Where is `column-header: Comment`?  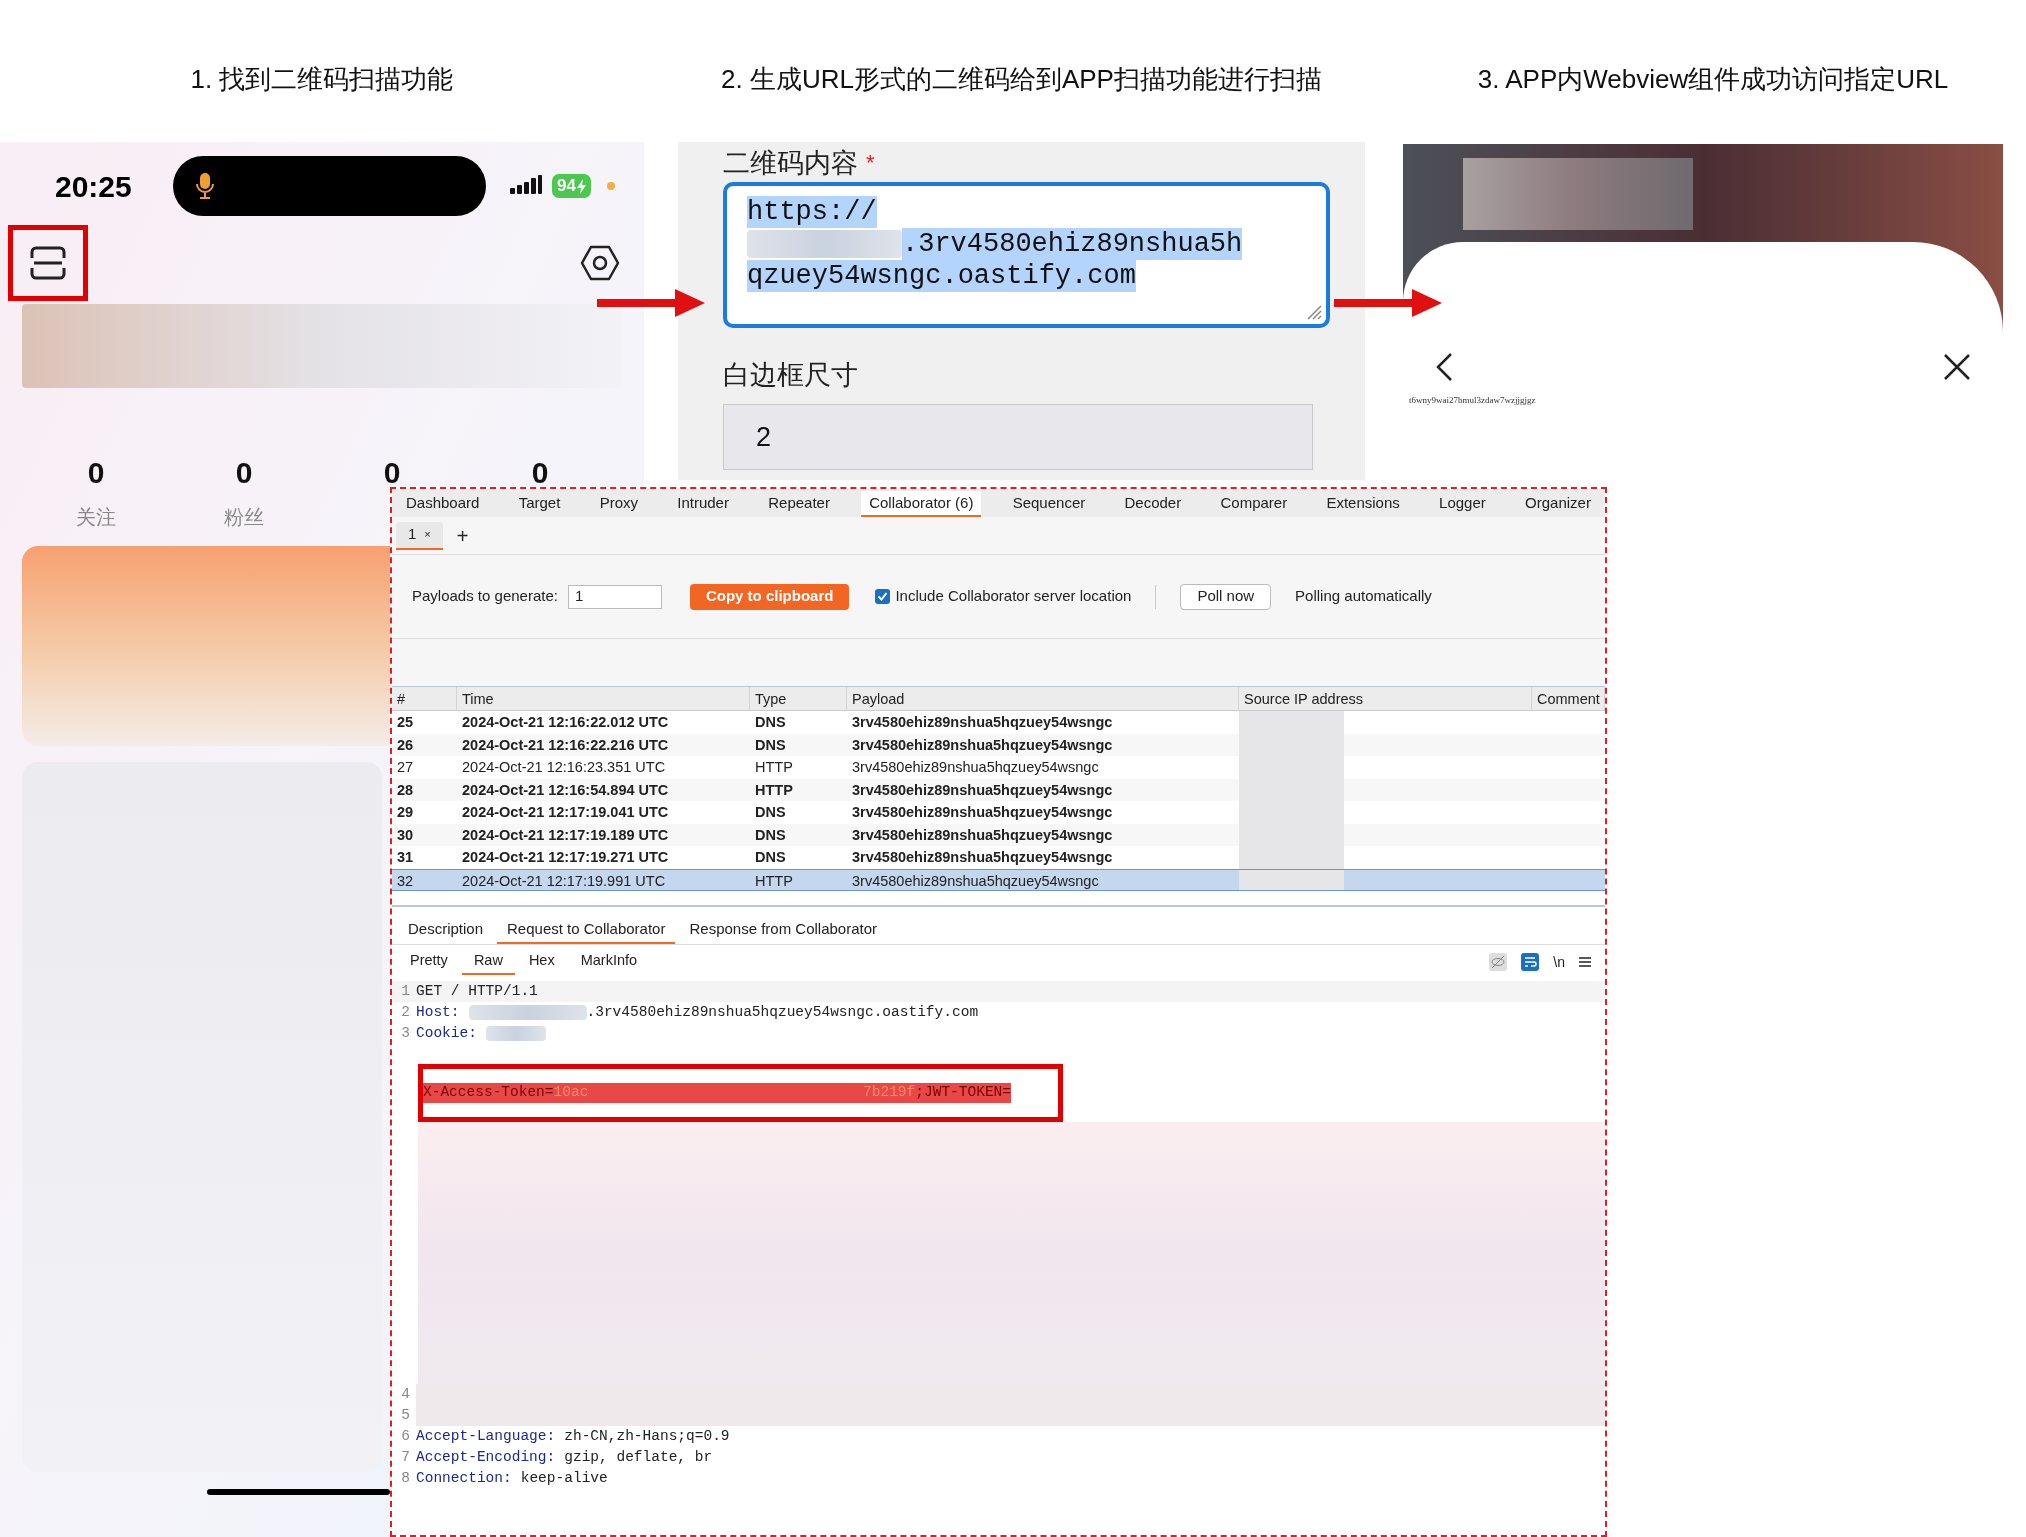 column-header: Comment is located at coordinates (1568, 698).